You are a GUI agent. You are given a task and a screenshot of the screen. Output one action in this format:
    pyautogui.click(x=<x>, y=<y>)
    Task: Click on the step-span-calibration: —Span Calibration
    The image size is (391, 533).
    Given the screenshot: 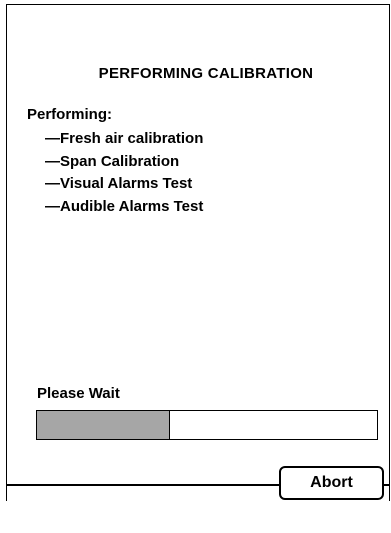 What is the action you would take?
    pyautogui.click(x=112, y=161)
    